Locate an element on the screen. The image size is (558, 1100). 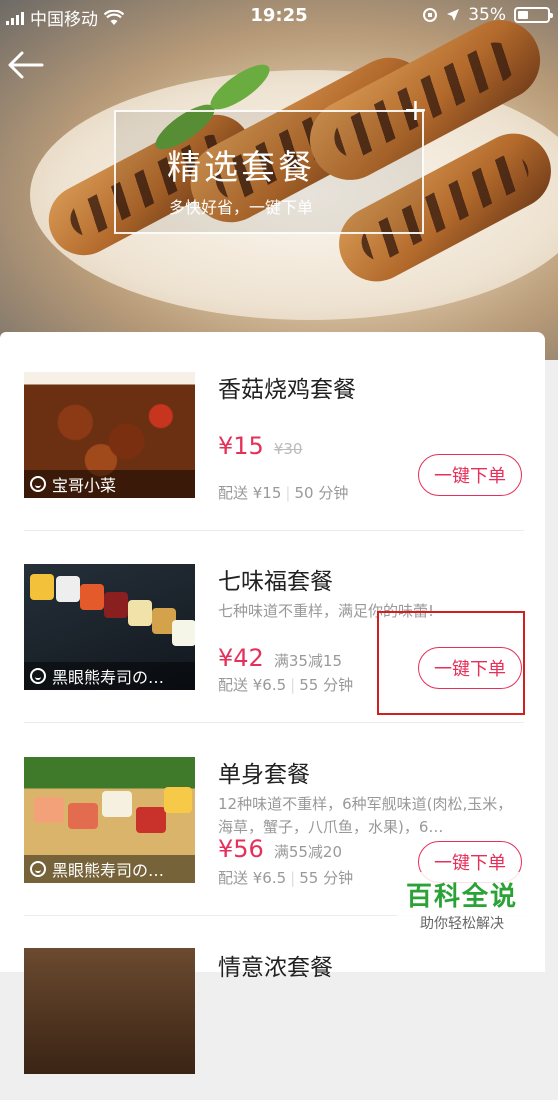
watermark-subtitle: 助你轻松解决 is located at coordinates (462, 924).